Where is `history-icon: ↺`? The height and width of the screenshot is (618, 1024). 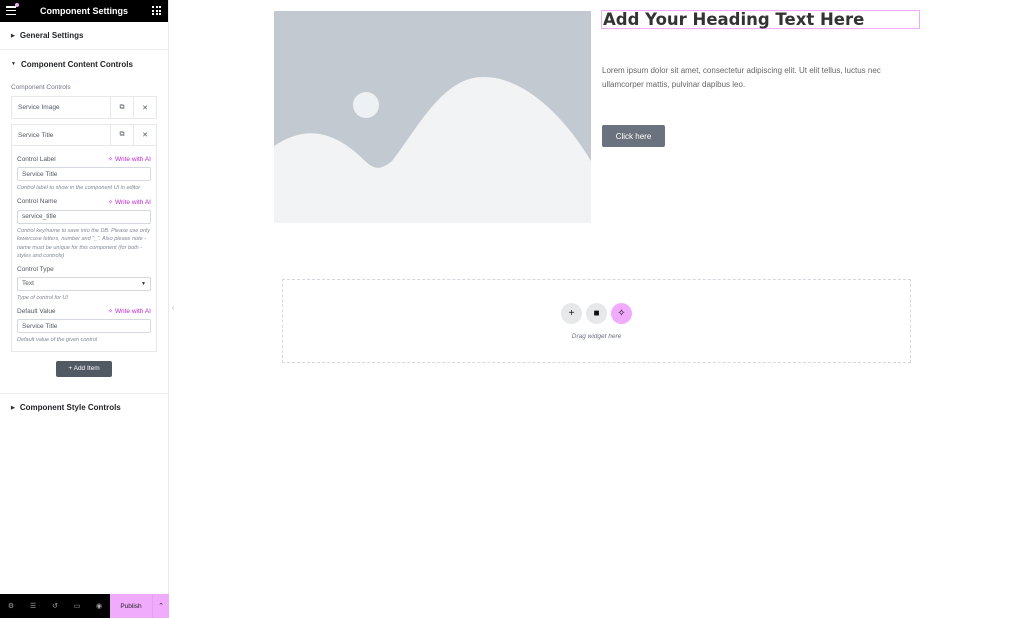
history-icon: ↺ is located at coordinates (55, 606).